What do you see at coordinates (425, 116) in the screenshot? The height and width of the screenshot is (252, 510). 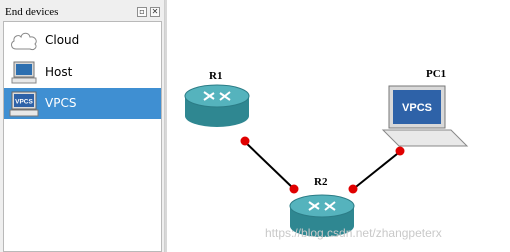 I see `vpcs-pc1: VPCS` at bounding box center [425, 116].